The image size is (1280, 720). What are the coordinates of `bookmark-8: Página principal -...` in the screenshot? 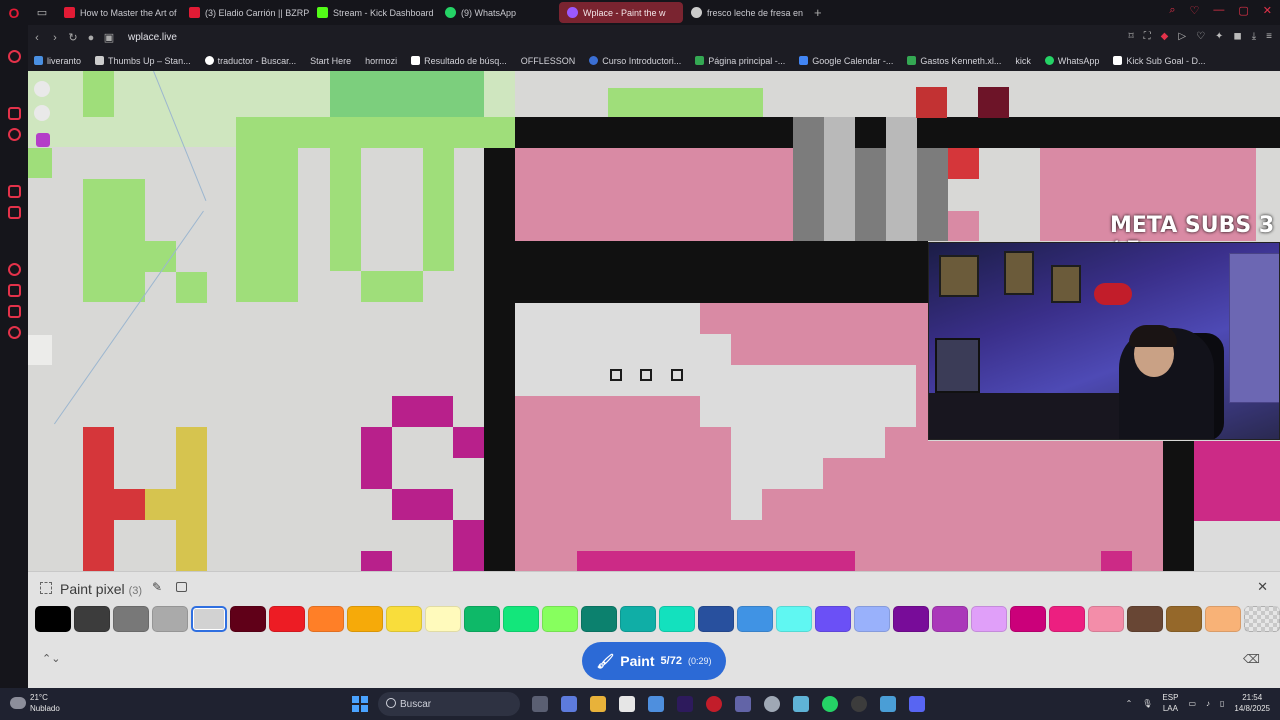 It's located at (740, 61).